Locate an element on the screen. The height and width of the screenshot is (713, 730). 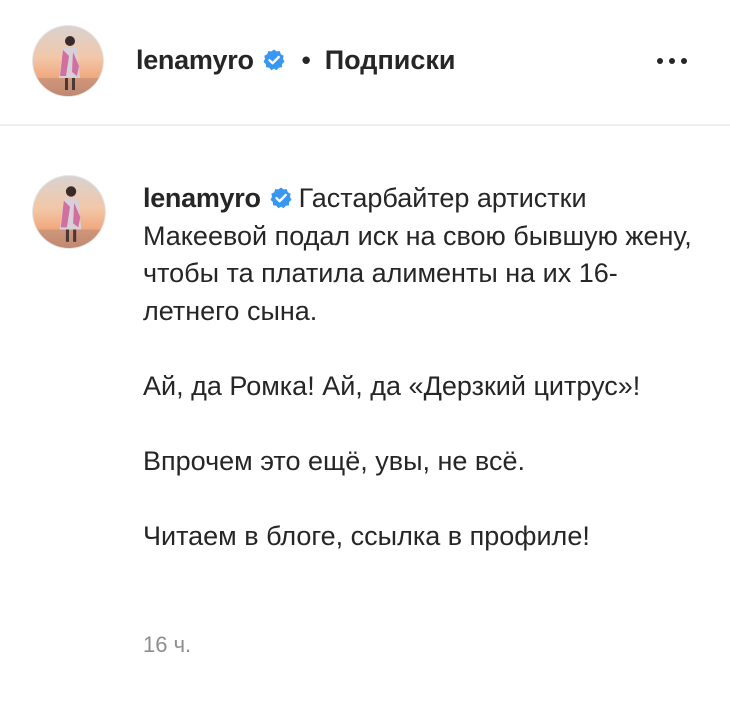
caption-paragraph: Впрочем это ещё, увы, не всё. is located at coordinates (334, 460).